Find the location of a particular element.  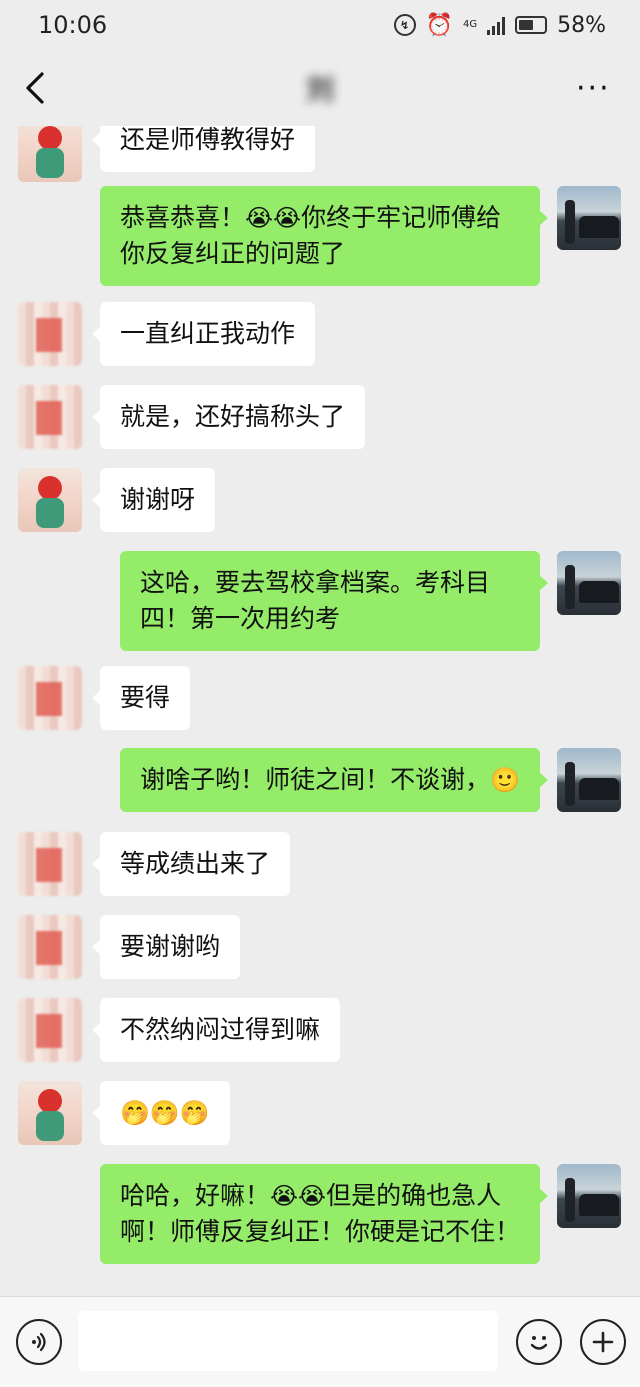

status-icons: ↯ ⏰ 4G 58% is located at coordinates (499, 25).